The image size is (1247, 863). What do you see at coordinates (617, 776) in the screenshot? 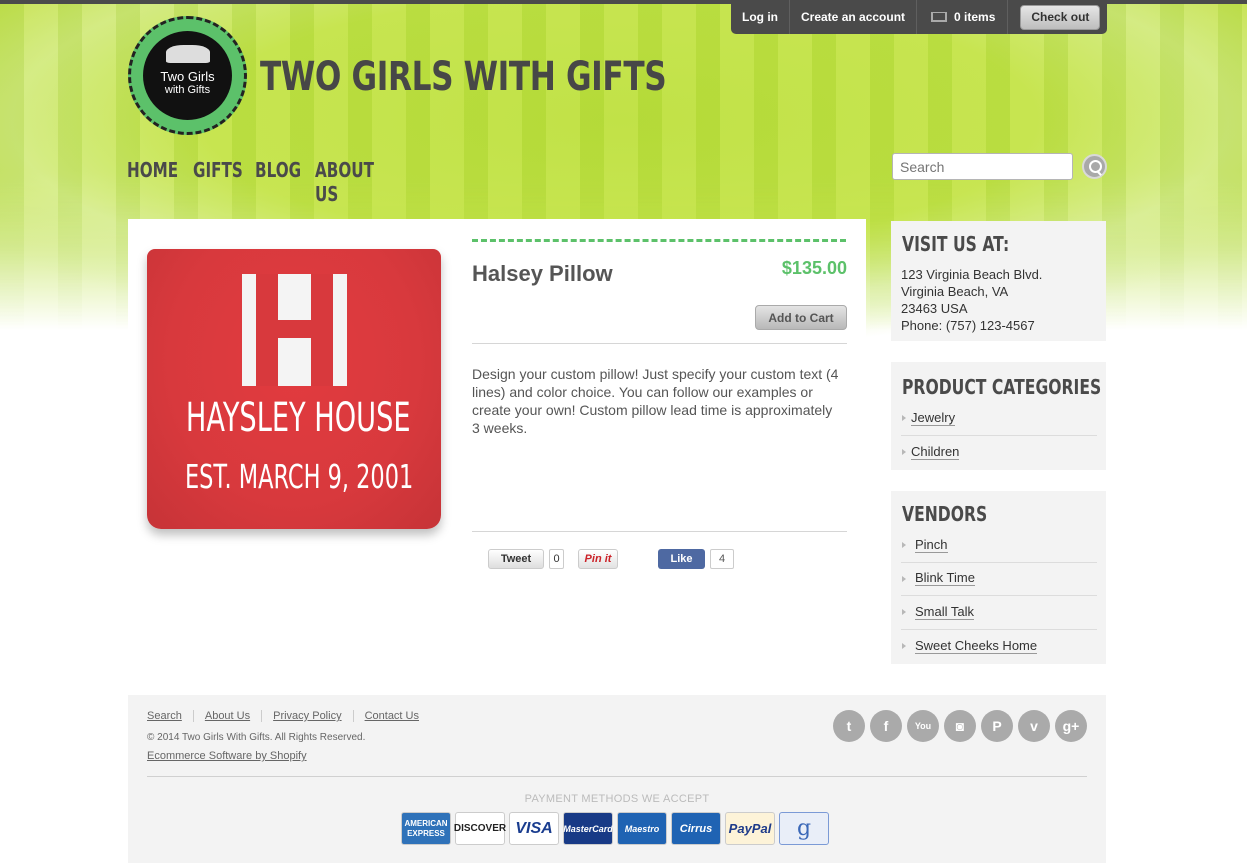
I see `footer-divider` at bounding box center [617, 776].